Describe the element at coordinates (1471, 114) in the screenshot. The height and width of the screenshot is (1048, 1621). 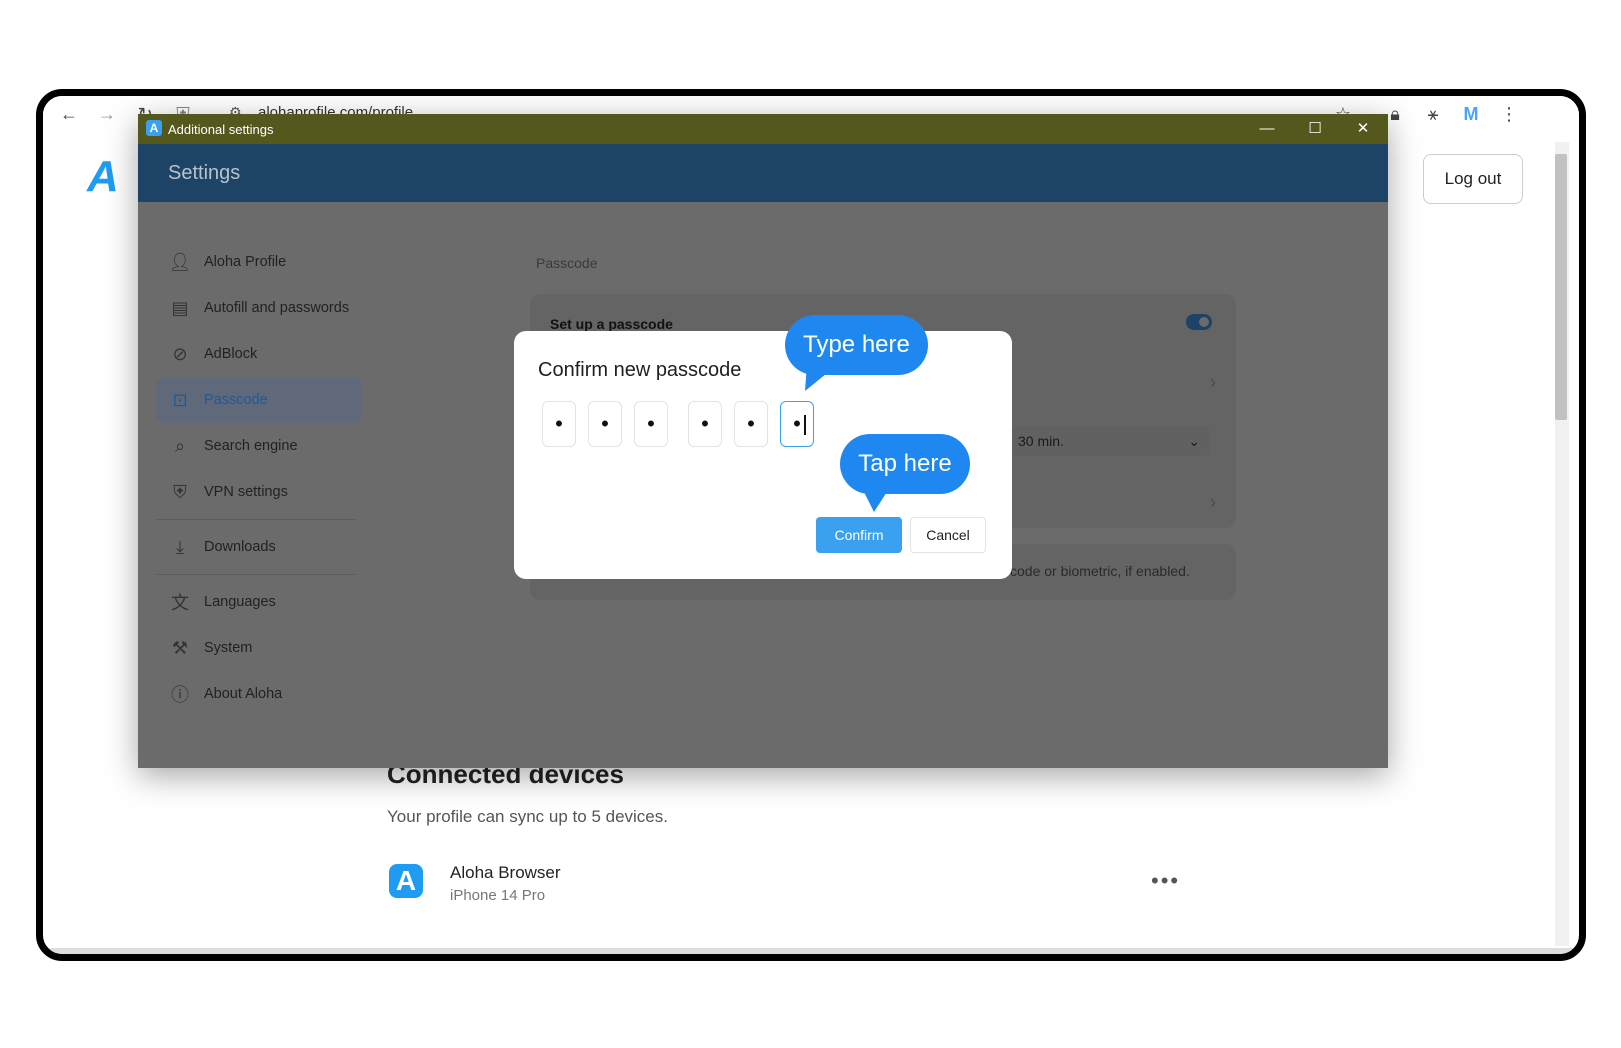
I see `profile-avatar: M` at that location.